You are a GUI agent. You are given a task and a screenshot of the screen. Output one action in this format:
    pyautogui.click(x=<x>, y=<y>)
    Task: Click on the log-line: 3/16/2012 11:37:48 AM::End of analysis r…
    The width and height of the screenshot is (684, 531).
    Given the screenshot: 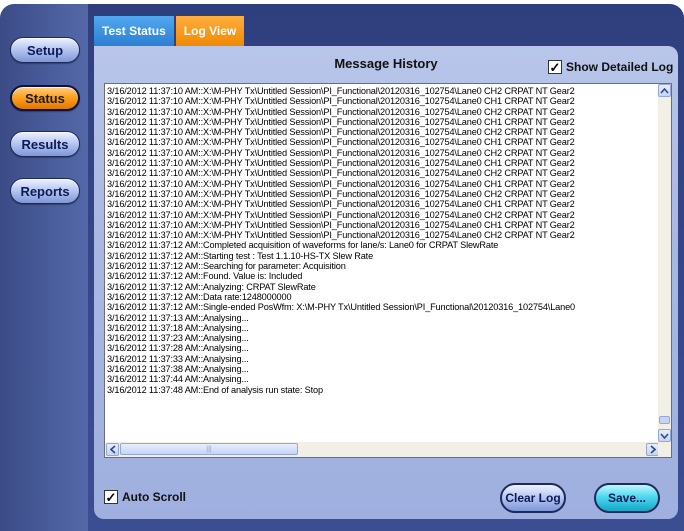 What is the action you would take?
    pyautogui.click(x=215, y=389)
    